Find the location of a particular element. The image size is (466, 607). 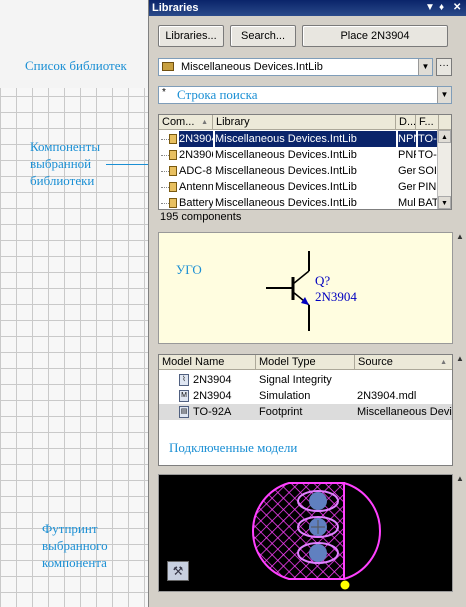

model-type: Signal Integrity is located at coordinates (295, 380).